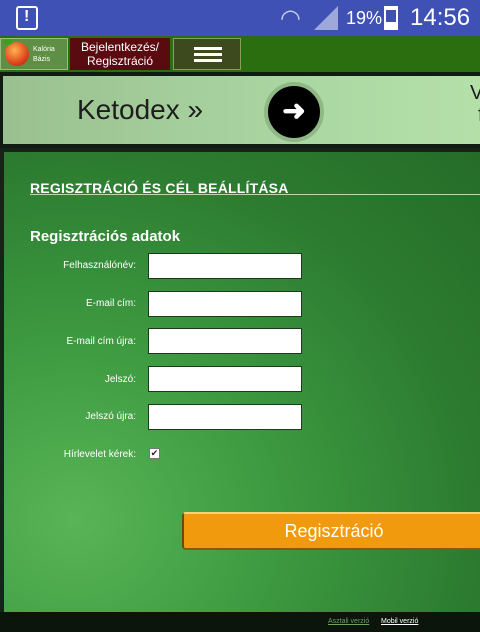  What do you see at coordinates (17, 54) in the screenshot?
I see `apple-logo-icon` at bounding box center [17, 54].